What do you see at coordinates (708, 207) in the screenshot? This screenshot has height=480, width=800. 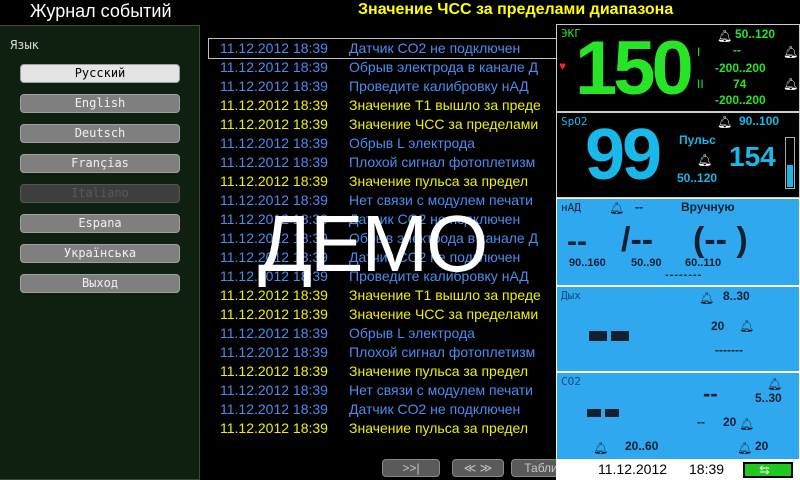 I see `nibp-mode: Вручную` at bounding box center [708, 207].